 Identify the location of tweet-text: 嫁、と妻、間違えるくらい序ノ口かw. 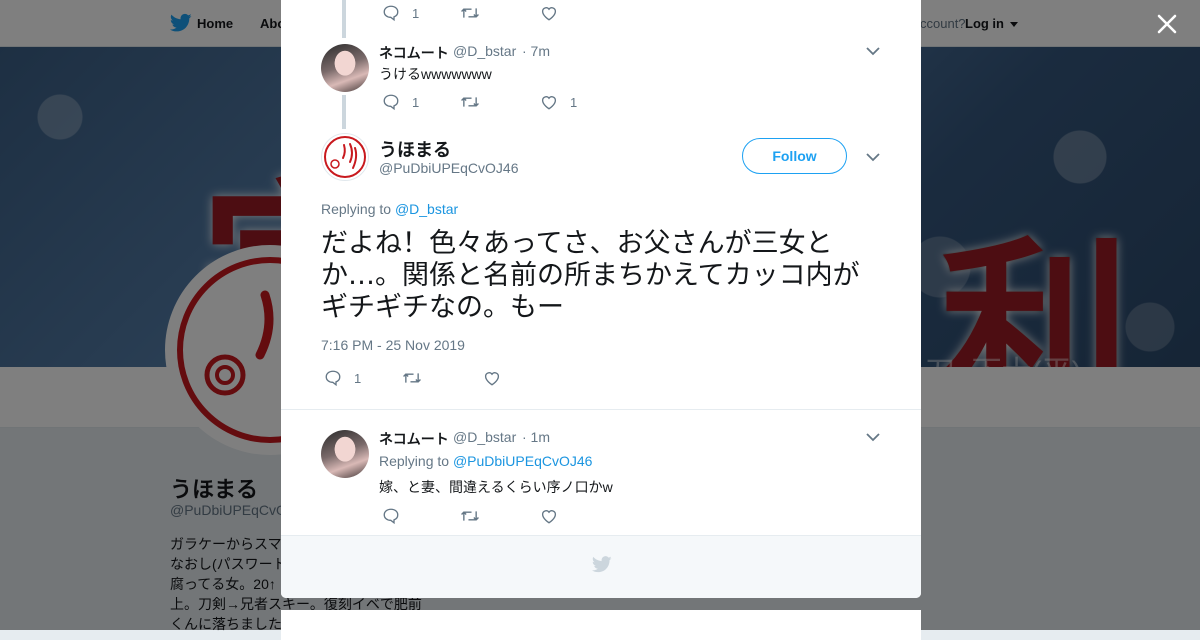
(496, 487).